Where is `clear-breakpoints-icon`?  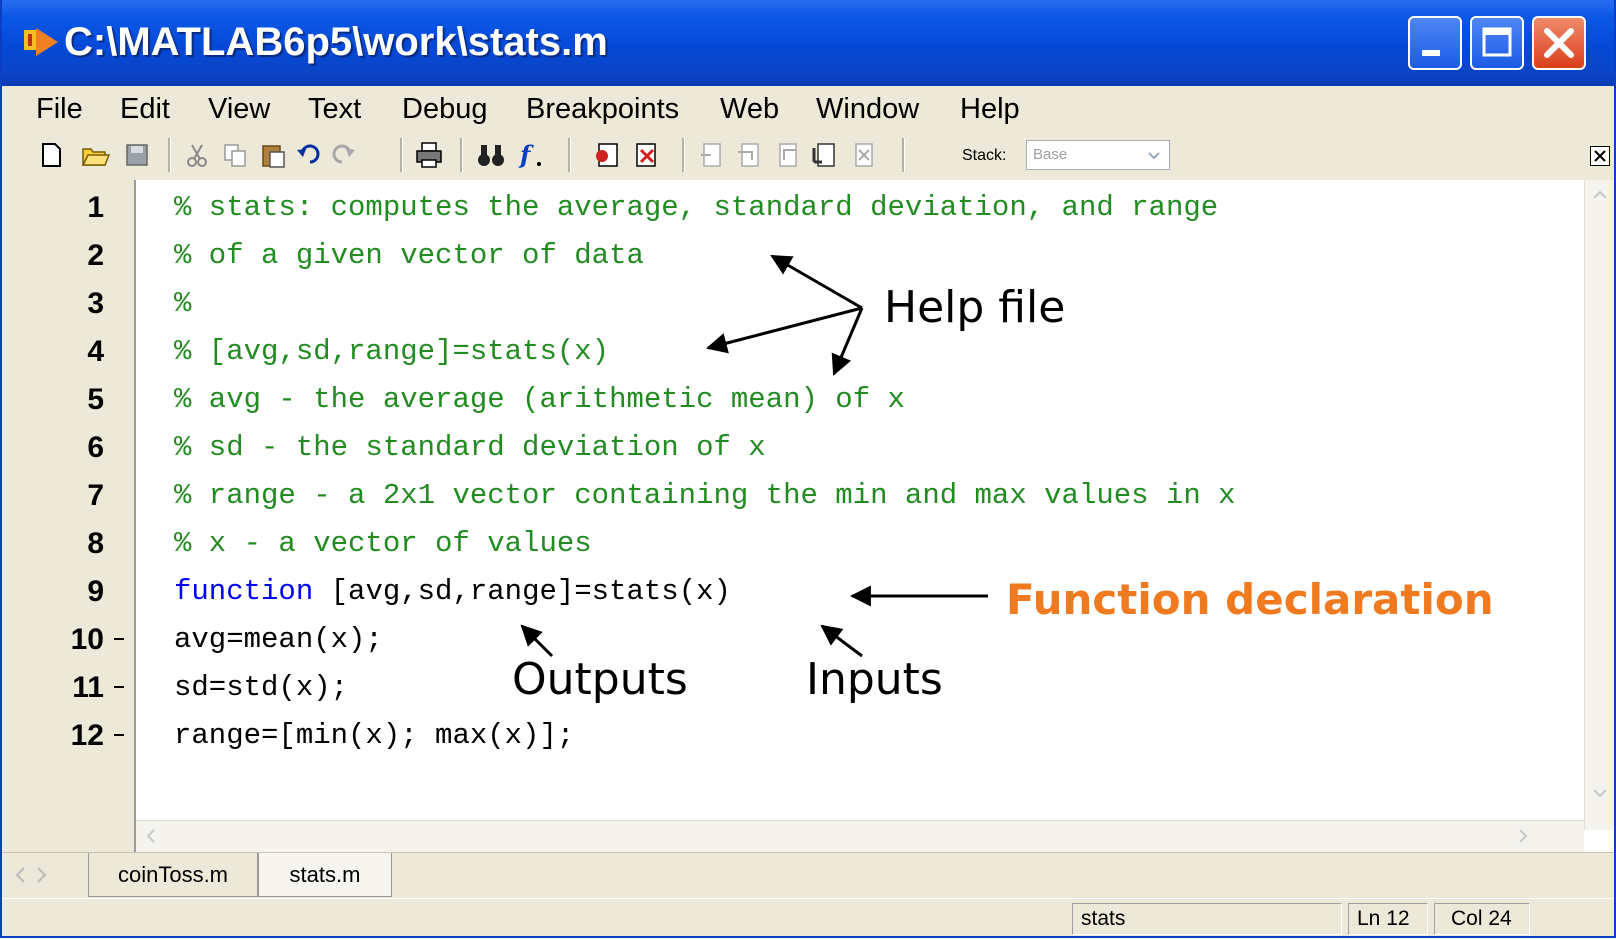 clear-breakpoints-icon is located at coordinates (645, 155).